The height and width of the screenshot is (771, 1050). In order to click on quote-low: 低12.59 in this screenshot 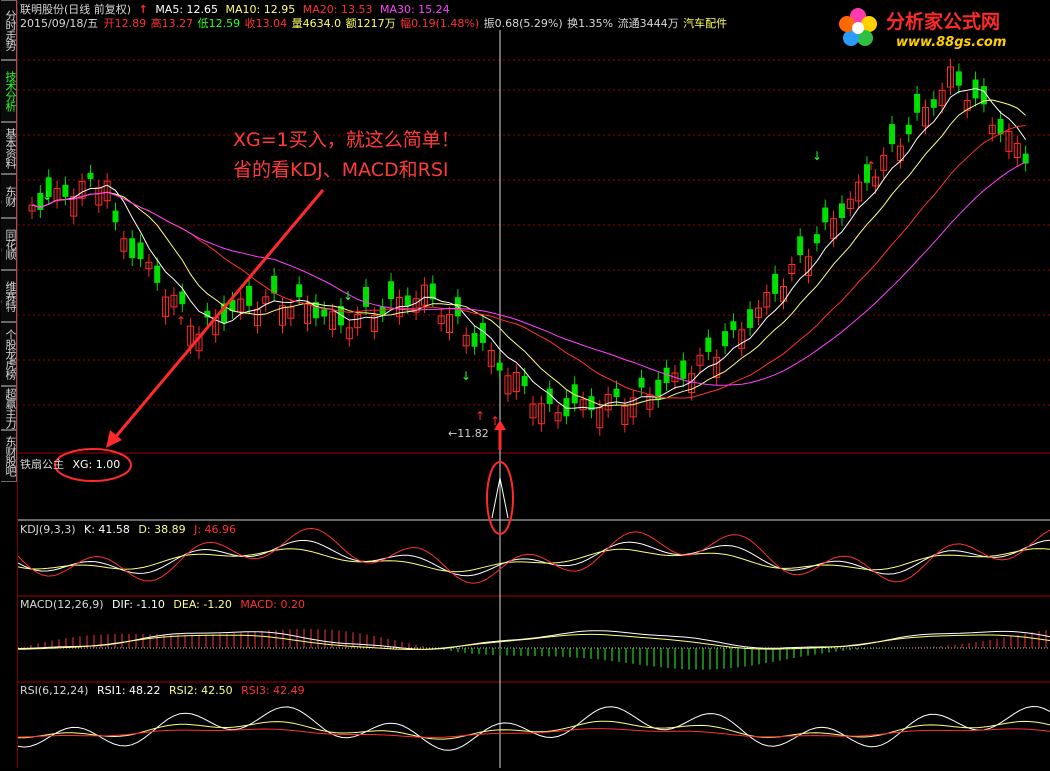, I will do `click(219, 23)`.